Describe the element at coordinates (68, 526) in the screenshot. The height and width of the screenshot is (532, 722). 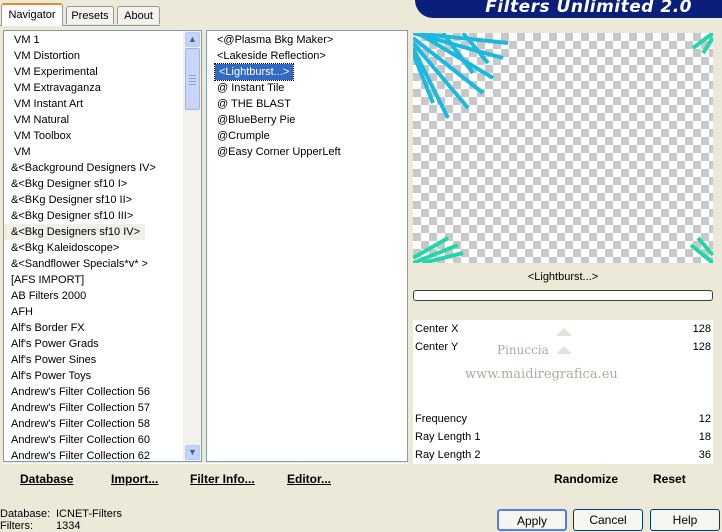
I see `status-filters-value: 1334` at that location.